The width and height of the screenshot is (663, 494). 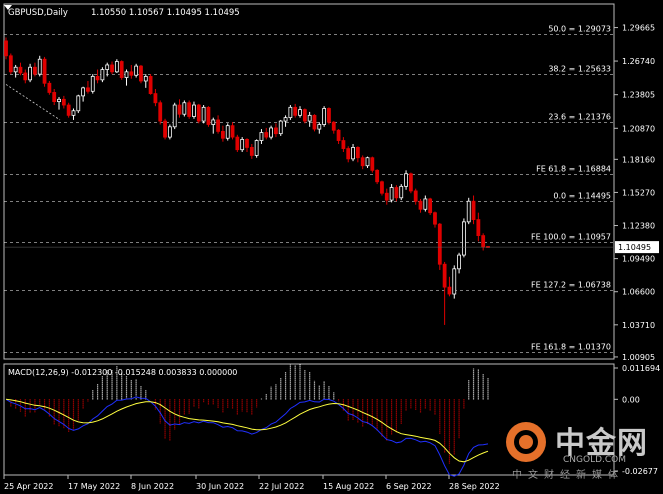 I want to click on price-tick-label: 1.23805, so click(x=638, y=95).